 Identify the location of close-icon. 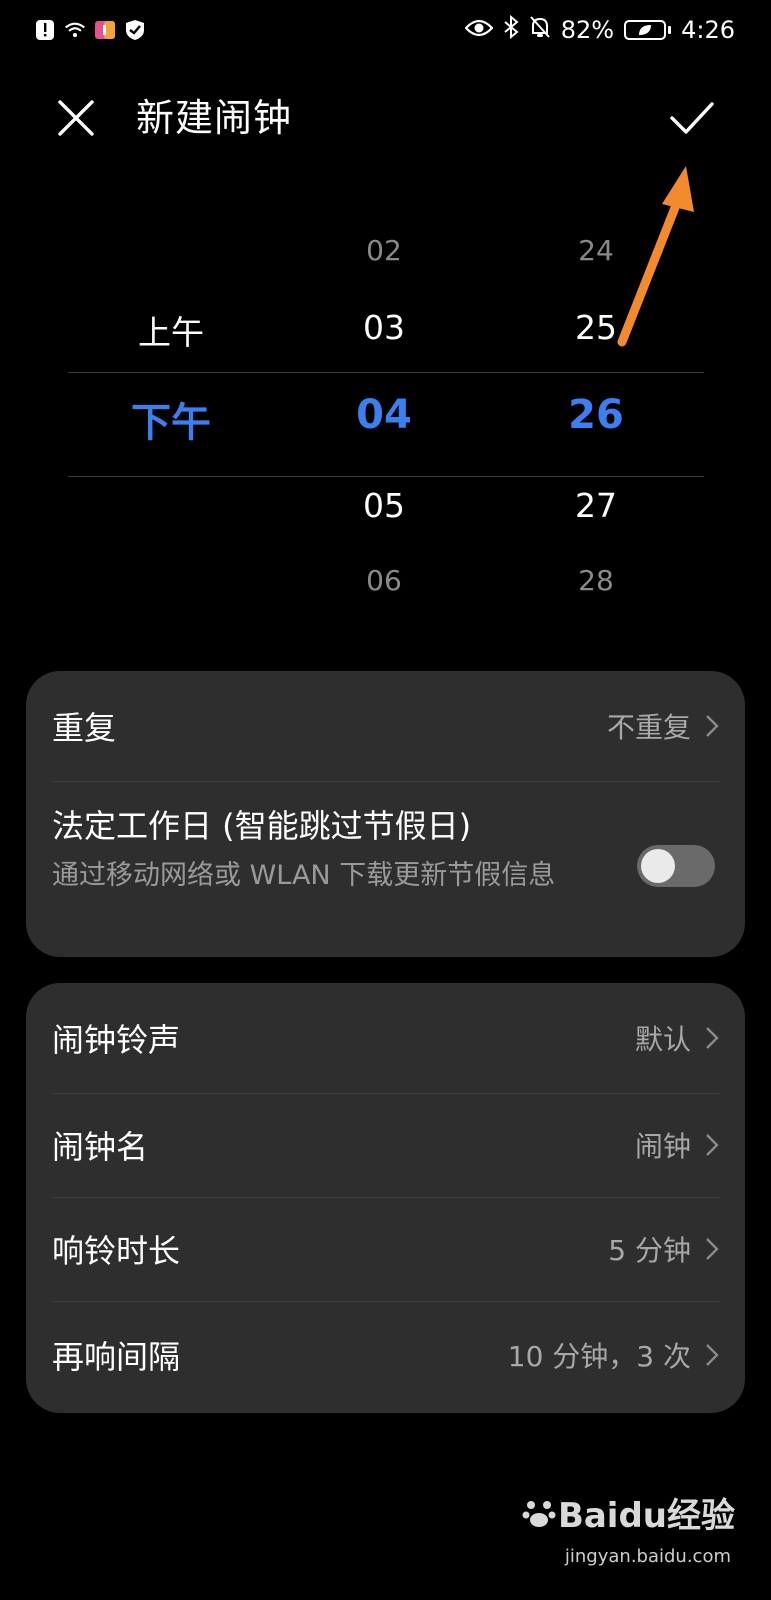
(76, 118).